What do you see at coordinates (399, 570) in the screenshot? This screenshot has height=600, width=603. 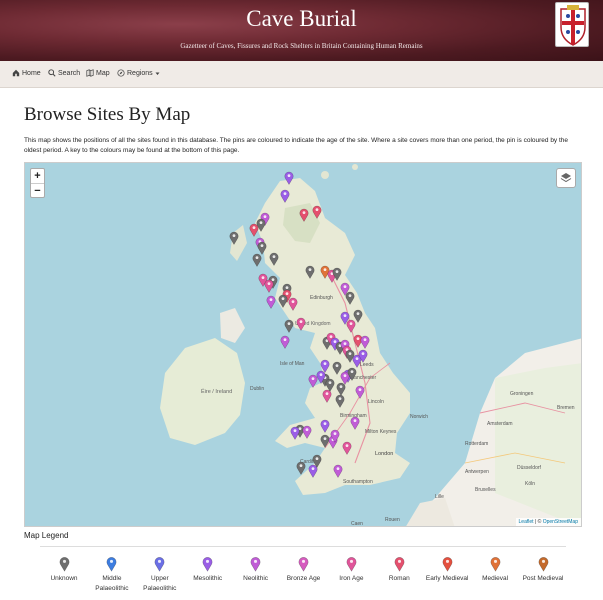 I see `legend-item-roman: Roman` at bounding box center [399, 570].